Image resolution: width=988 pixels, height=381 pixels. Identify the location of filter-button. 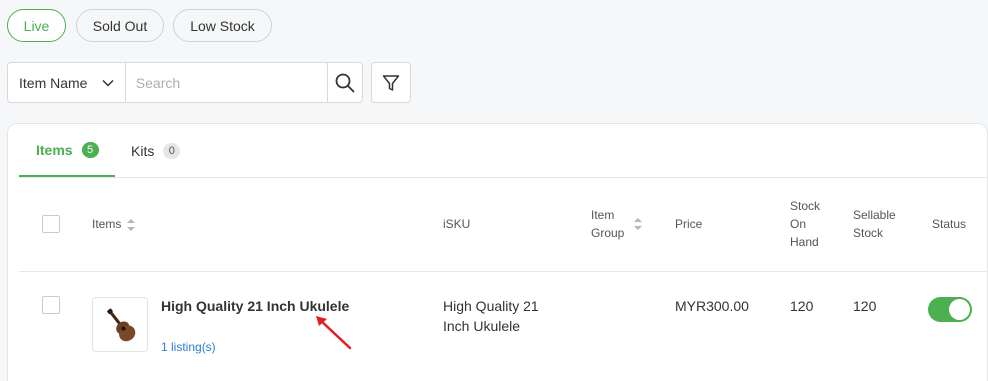
(391, 82).